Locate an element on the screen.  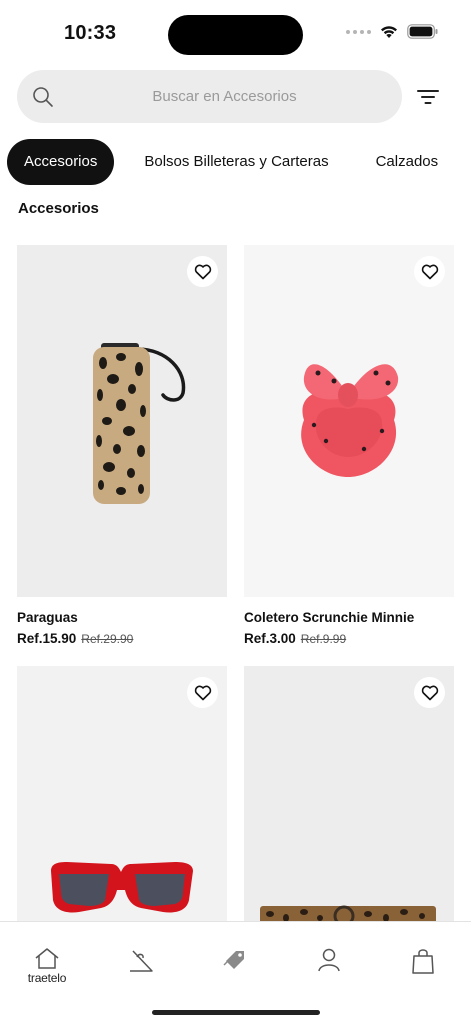
bottom-tab-bar: traetelo is located at coordinates (235, 972).